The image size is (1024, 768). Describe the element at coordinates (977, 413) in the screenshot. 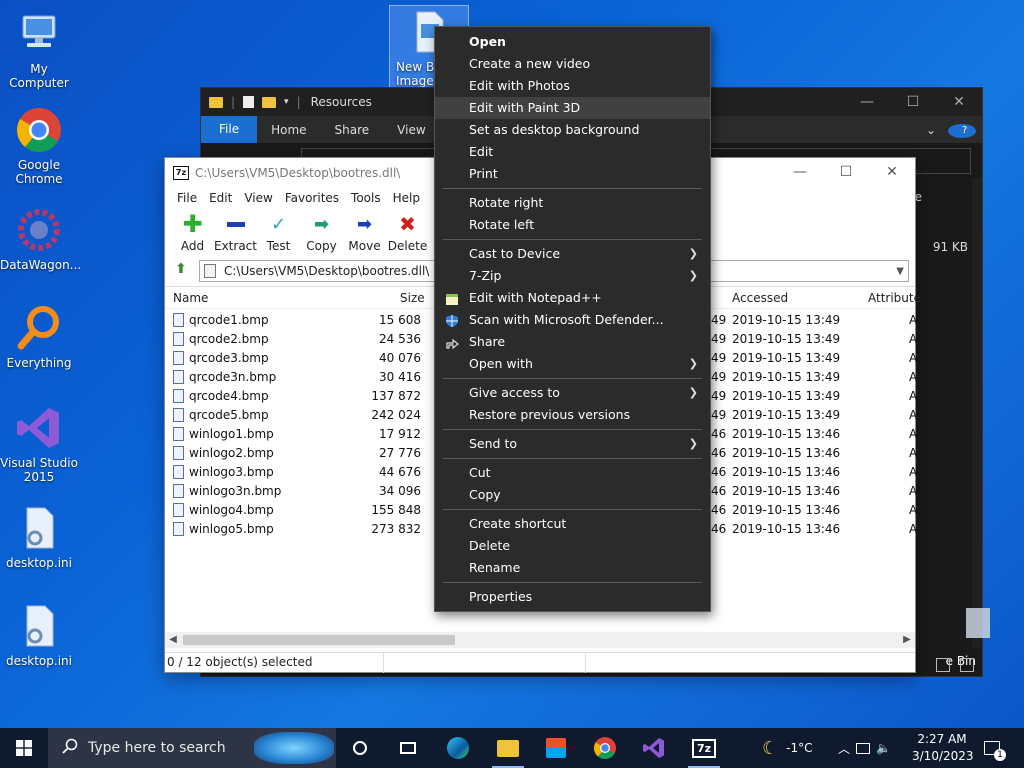

I see `explorer-vscroll` at that location.